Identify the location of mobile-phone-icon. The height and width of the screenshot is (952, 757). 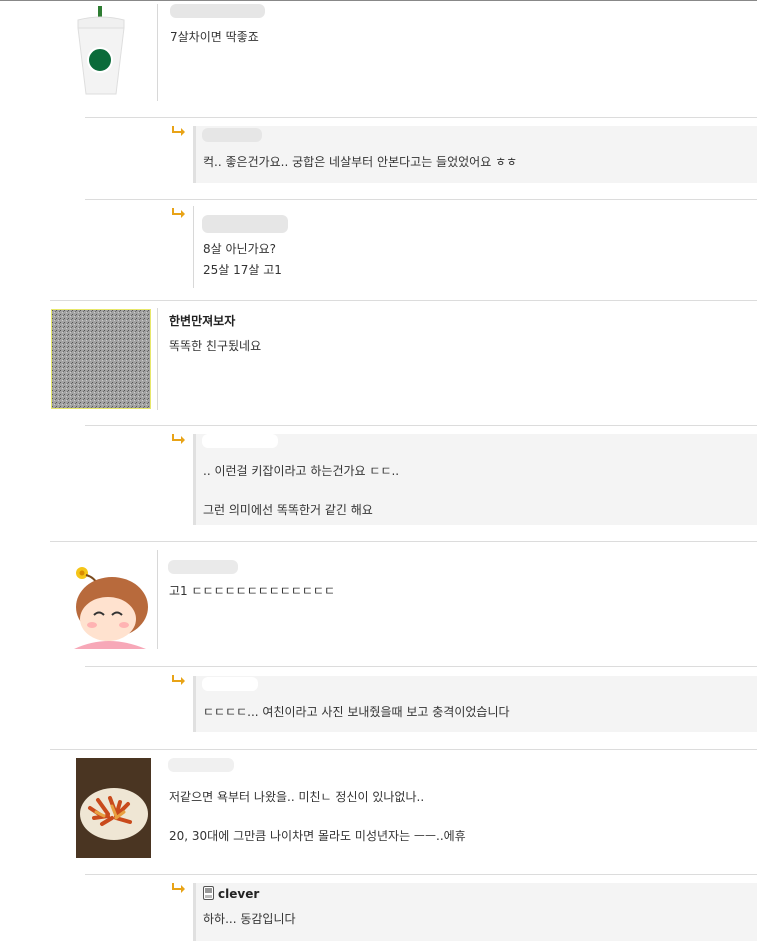
(208, 893).